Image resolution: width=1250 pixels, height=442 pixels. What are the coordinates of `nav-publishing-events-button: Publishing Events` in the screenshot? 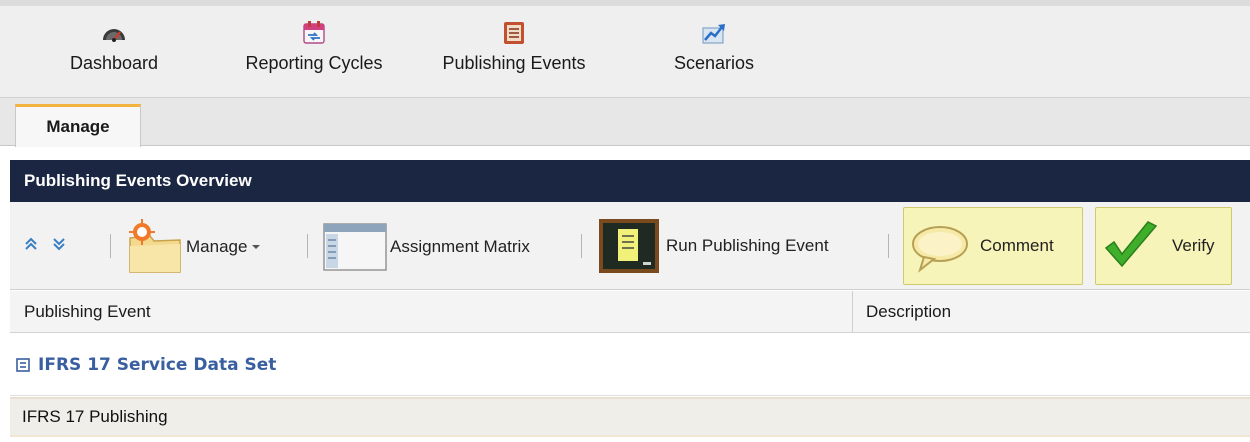 It's located at (514, 47).